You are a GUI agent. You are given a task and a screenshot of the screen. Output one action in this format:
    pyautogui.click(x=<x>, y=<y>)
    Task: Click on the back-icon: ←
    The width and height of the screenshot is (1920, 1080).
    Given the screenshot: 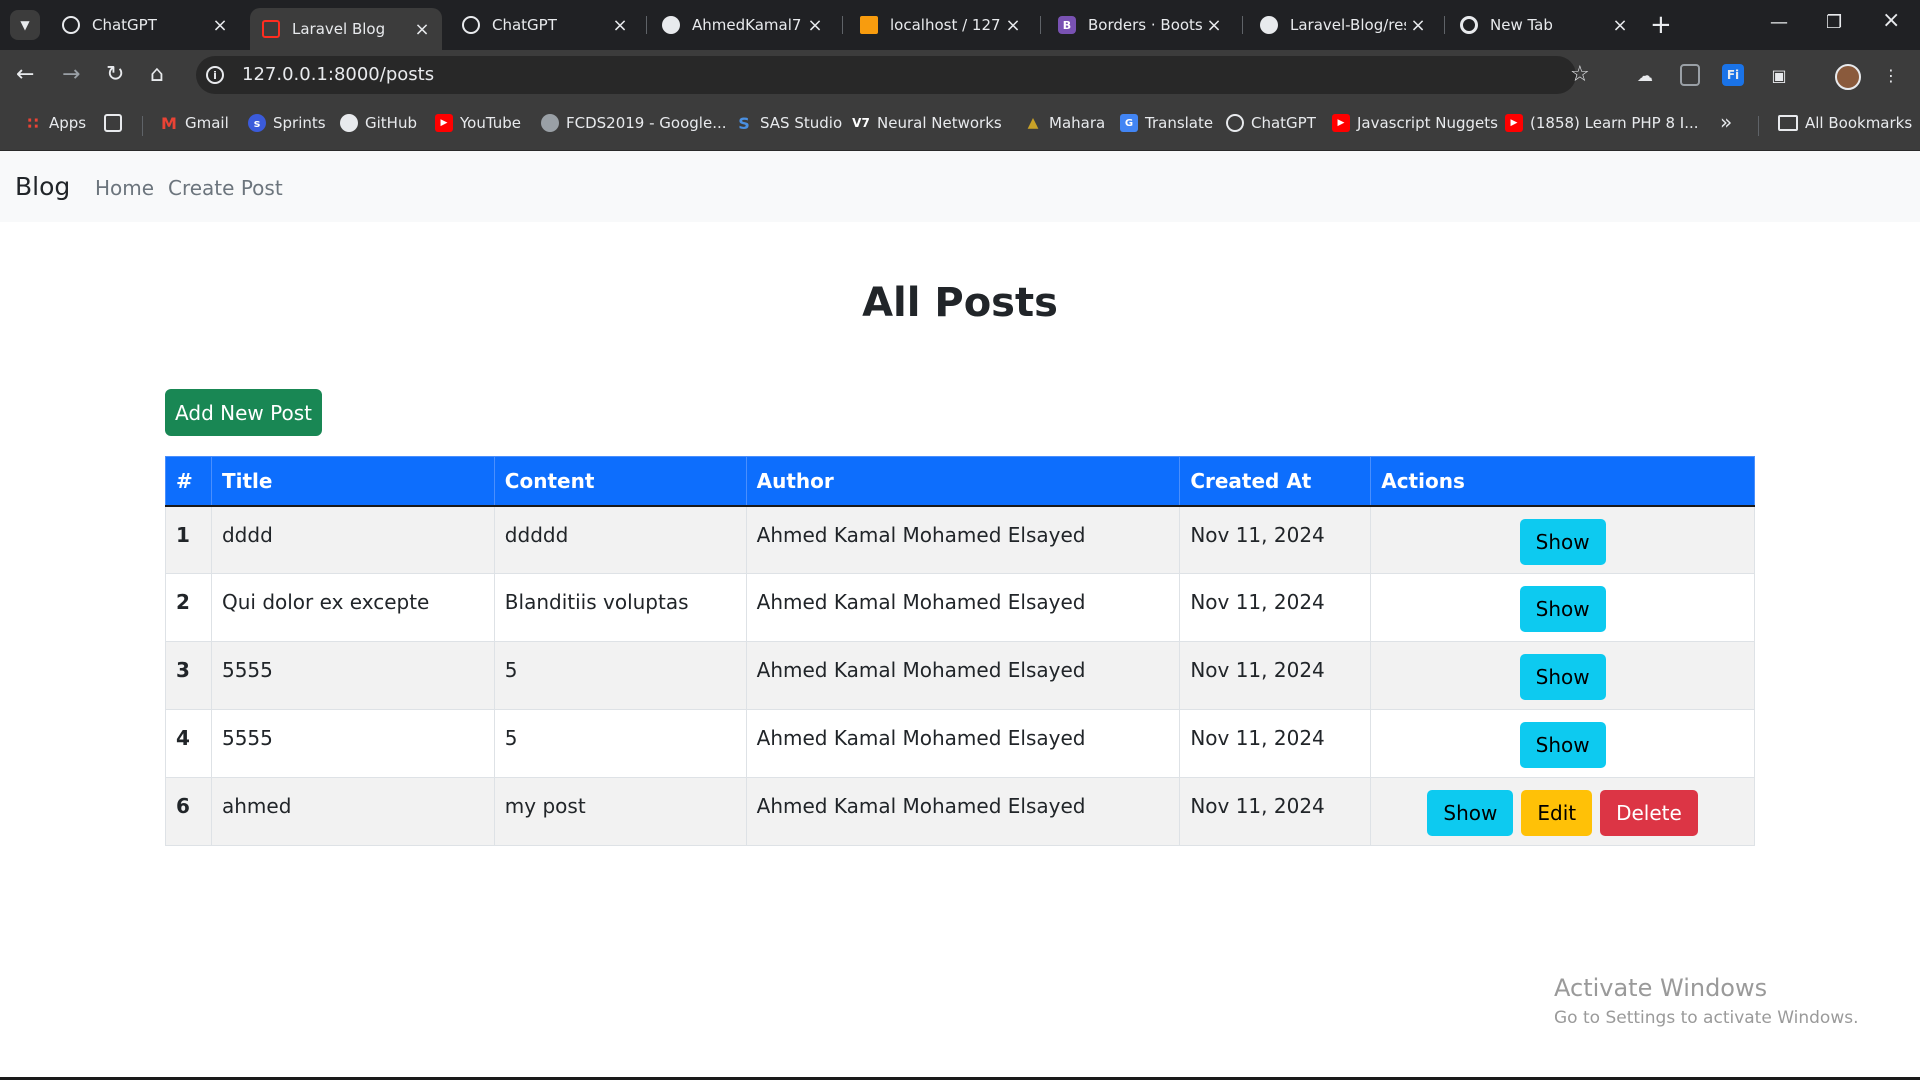 What is the action you would take?
    pyautogui.click(x=25, y=75)
    